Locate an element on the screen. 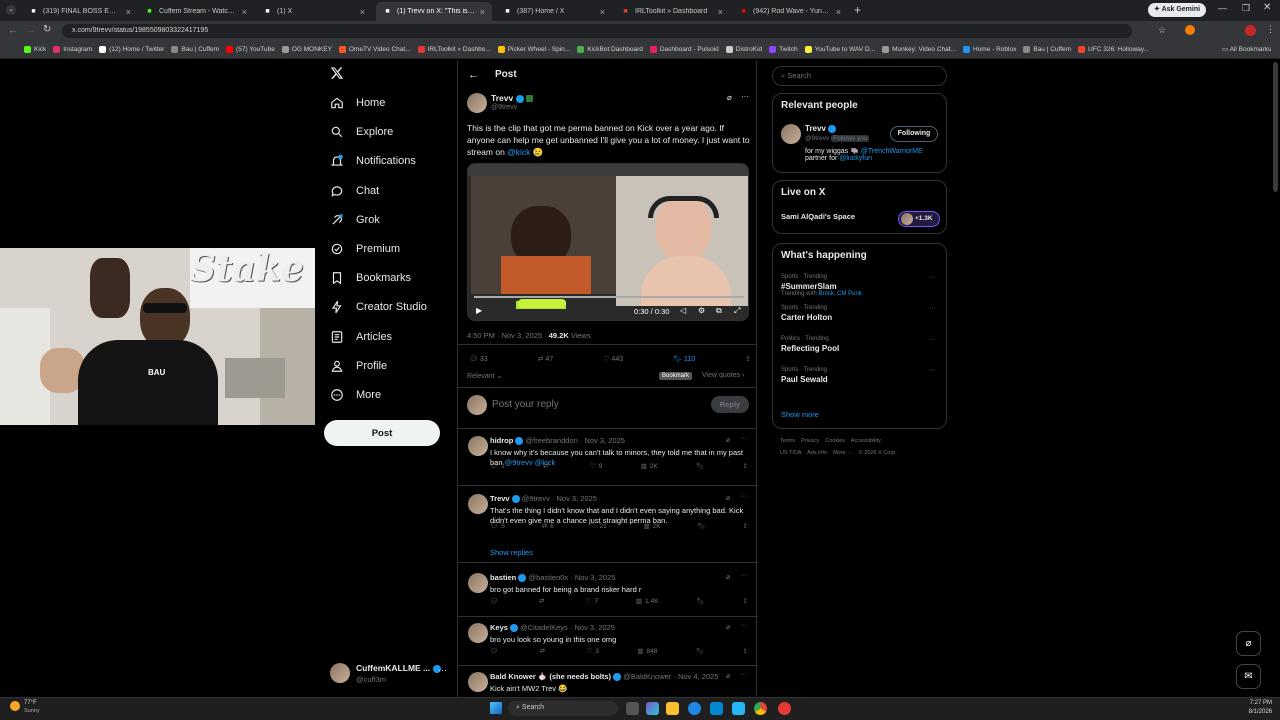 This screenshot has width=1280, height=720. browser-tab: ■ IRLToolkit » Dashboard × is located at coordinates (672, 11).